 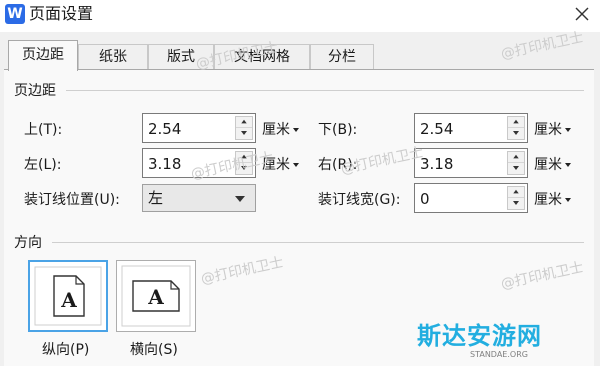 What do you see at coordinates (165, 129) in the screenshot?
I see `top-margin-value: 2.54` at bounding box center [165, 129].